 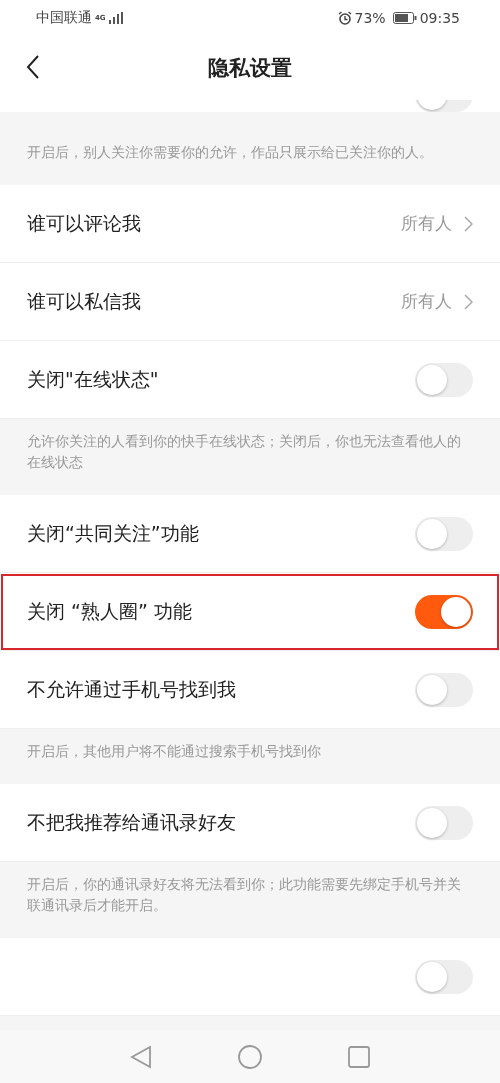 I want to click on page-title: 隐私设置, so click(x=250, y=68).